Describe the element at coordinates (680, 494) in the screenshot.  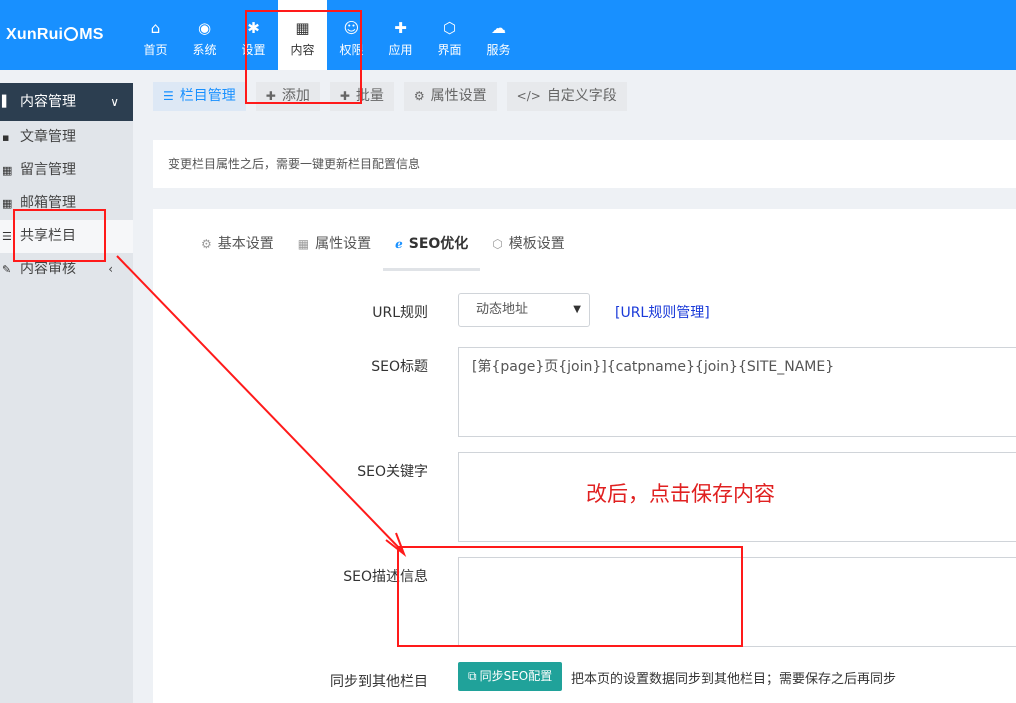
I see `annotation-text: 改后，点击保存内容` at that location.